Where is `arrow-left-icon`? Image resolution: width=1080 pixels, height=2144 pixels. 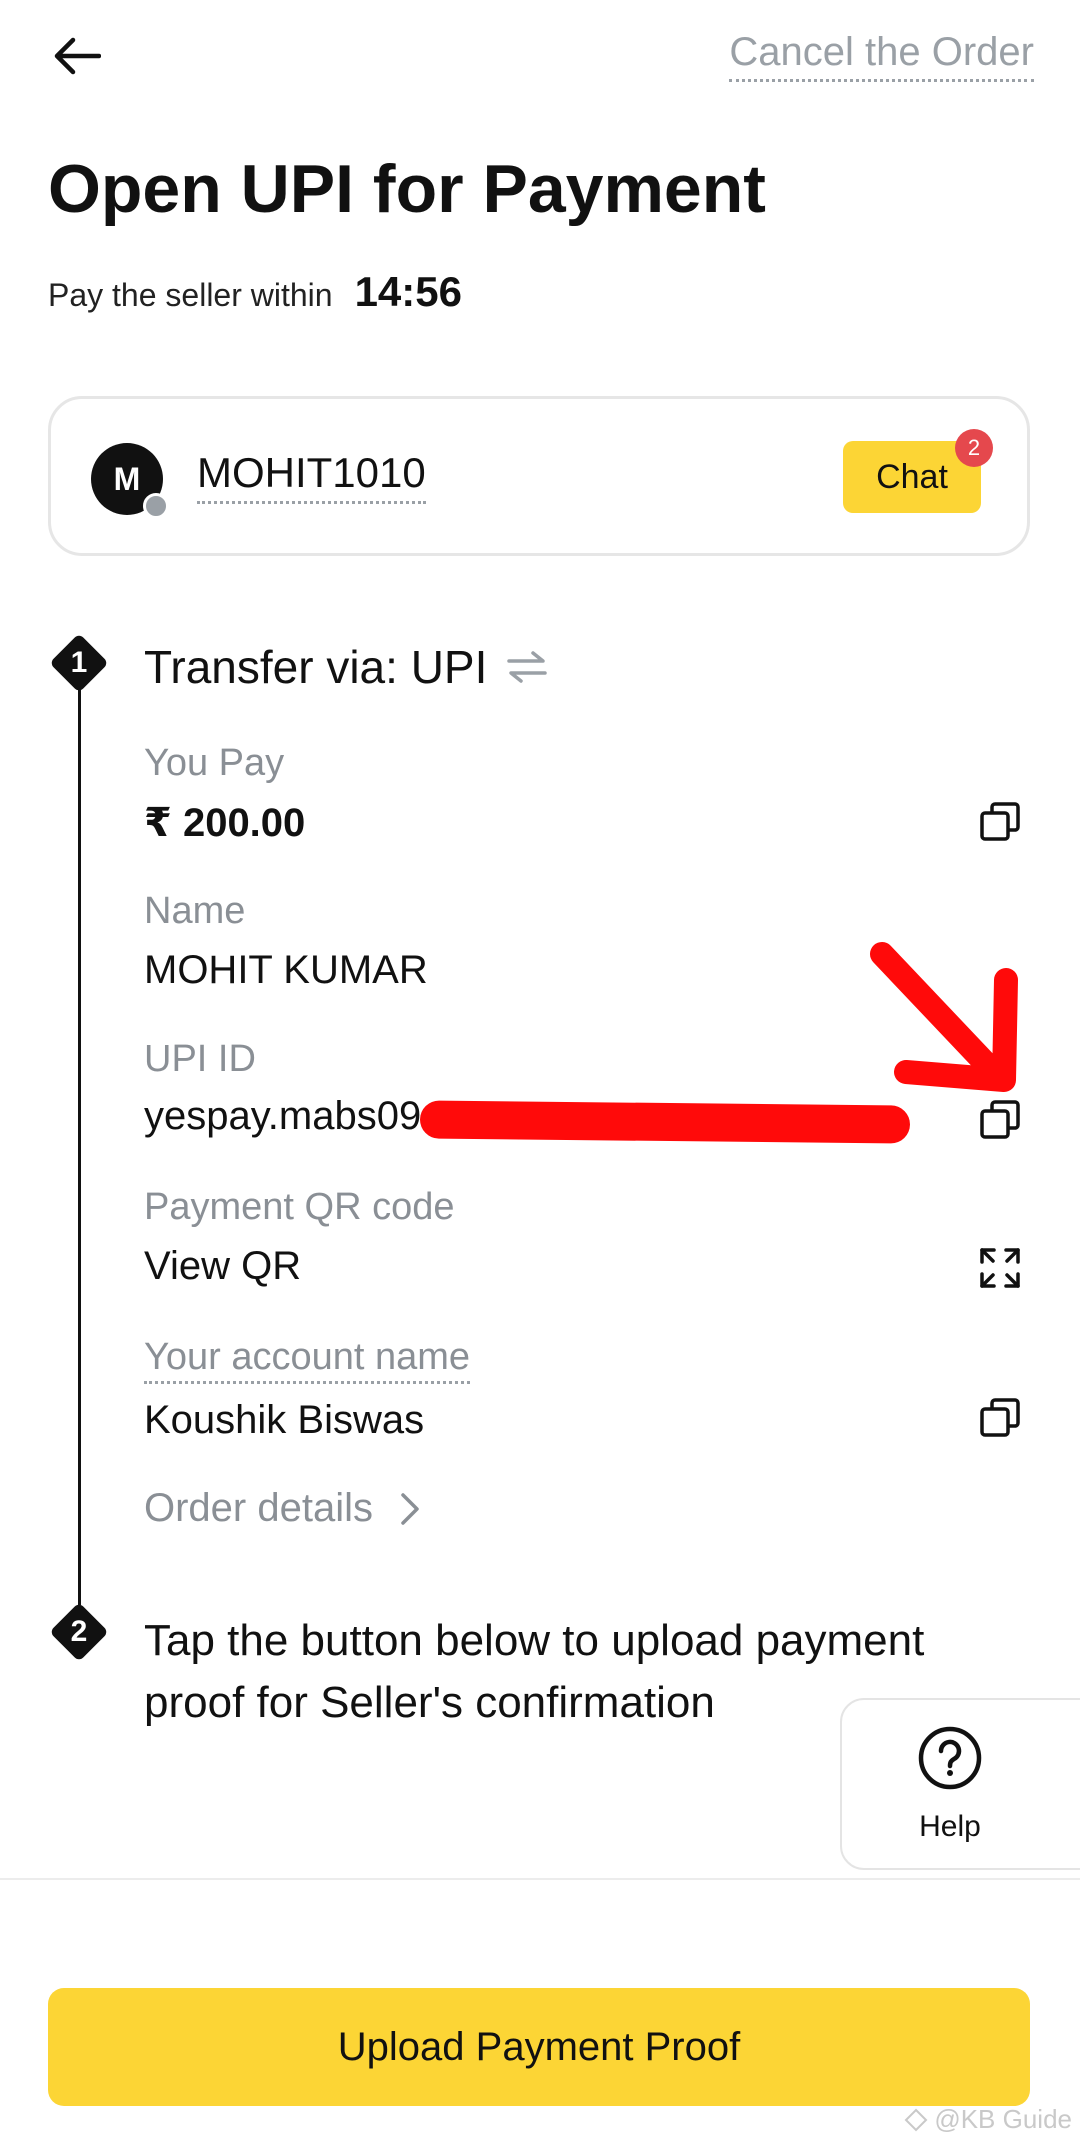
arrow-left-icon is located at coordinates (77, 56).